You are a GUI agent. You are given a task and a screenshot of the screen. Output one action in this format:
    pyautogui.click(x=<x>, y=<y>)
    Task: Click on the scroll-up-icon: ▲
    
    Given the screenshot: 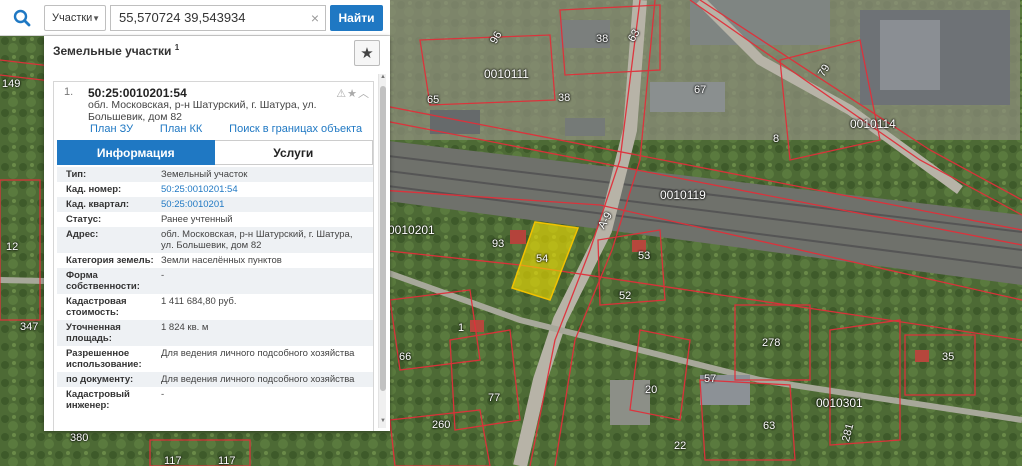 What is the action you would take?
    pyautogui.click(x=383, y=79)
    